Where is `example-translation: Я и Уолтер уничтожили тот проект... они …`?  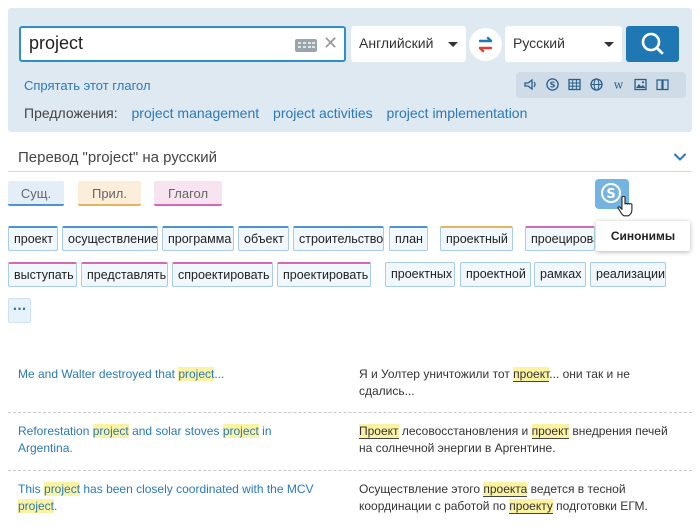
example-translation: Я и Уолтер уничтожили тот проект... они … is located at coordinates (514, 383).